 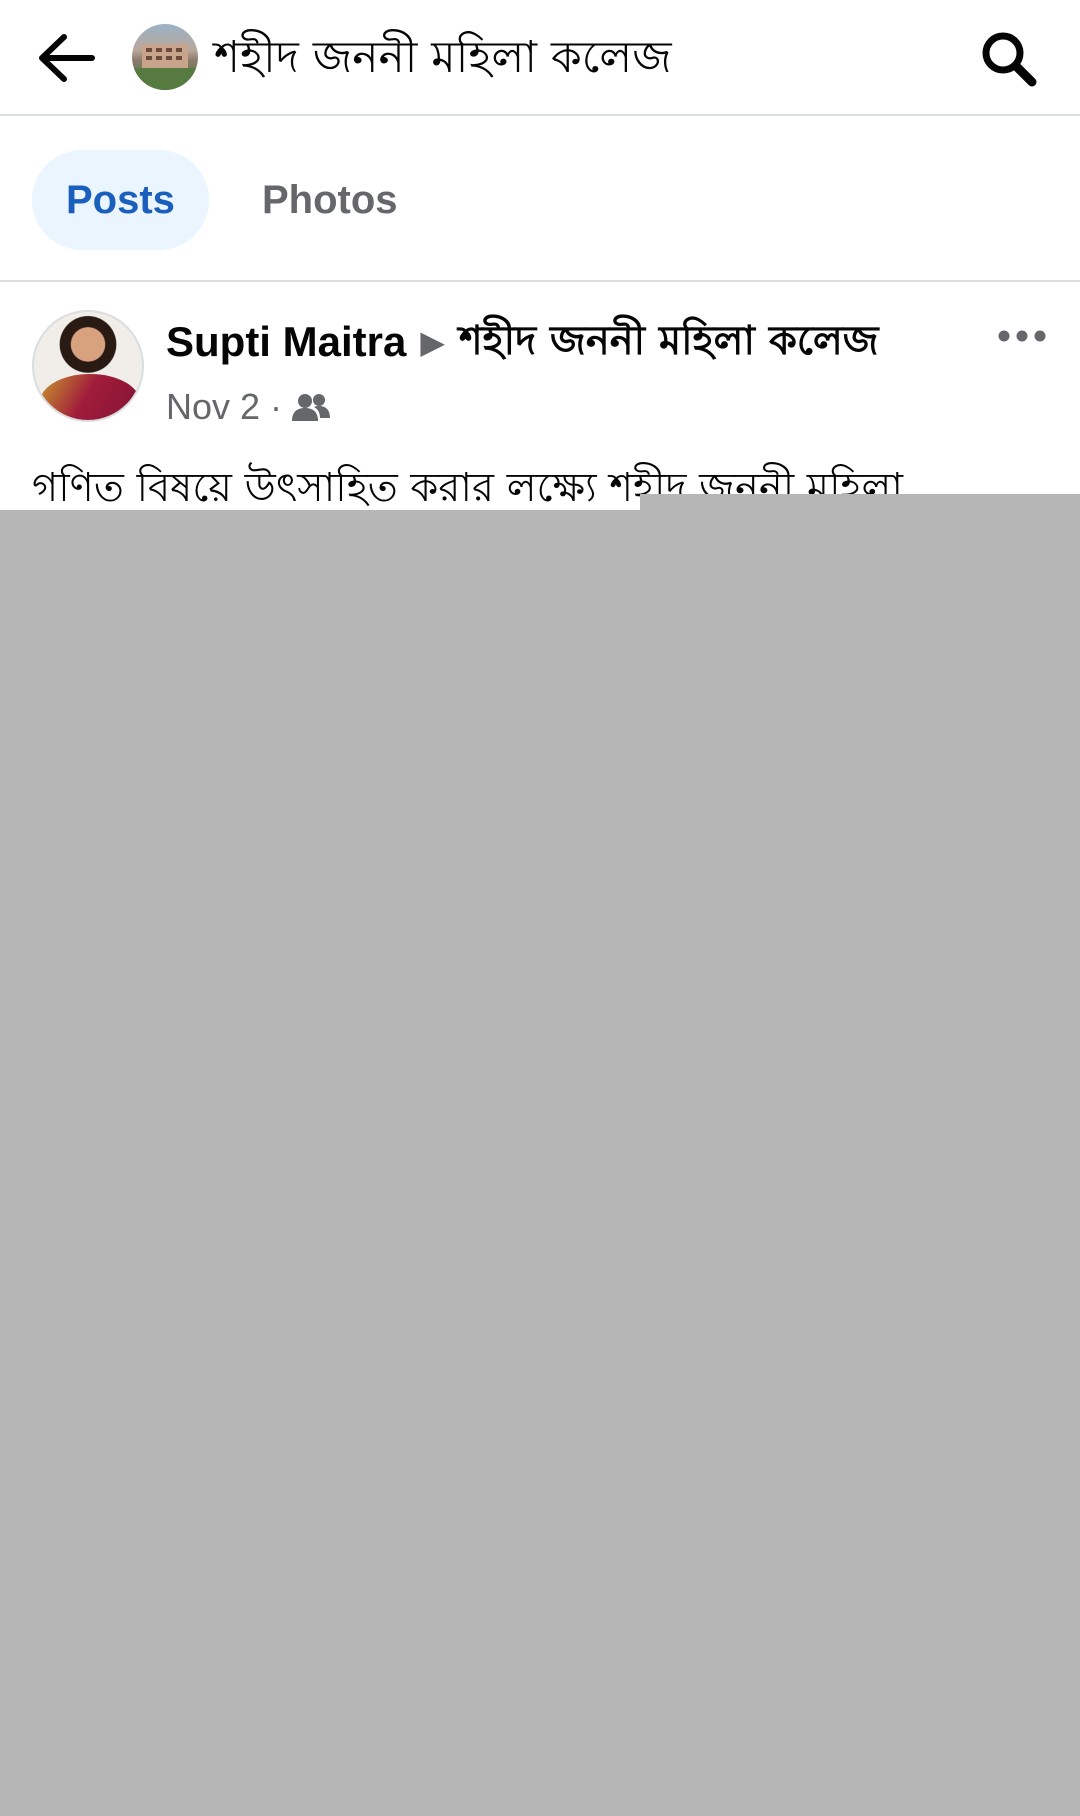 I want to click on group-avatar, so click(x=165, y=57).